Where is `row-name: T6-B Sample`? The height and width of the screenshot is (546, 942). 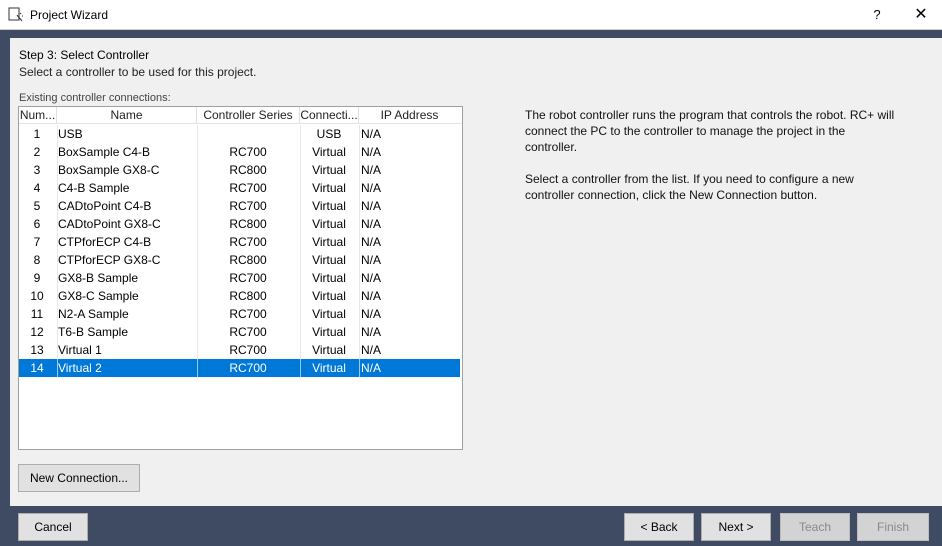
row-name: T6-B Sample is located at coordinates (93, 332).